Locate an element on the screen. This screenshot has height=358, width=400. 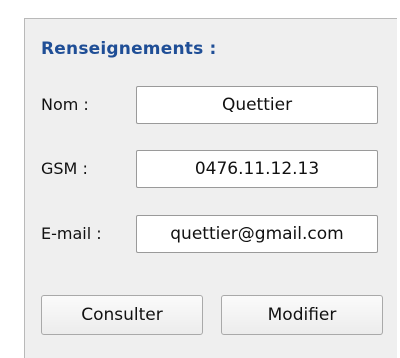
consulter-button: Consulter is located at coordinates (122, 315).